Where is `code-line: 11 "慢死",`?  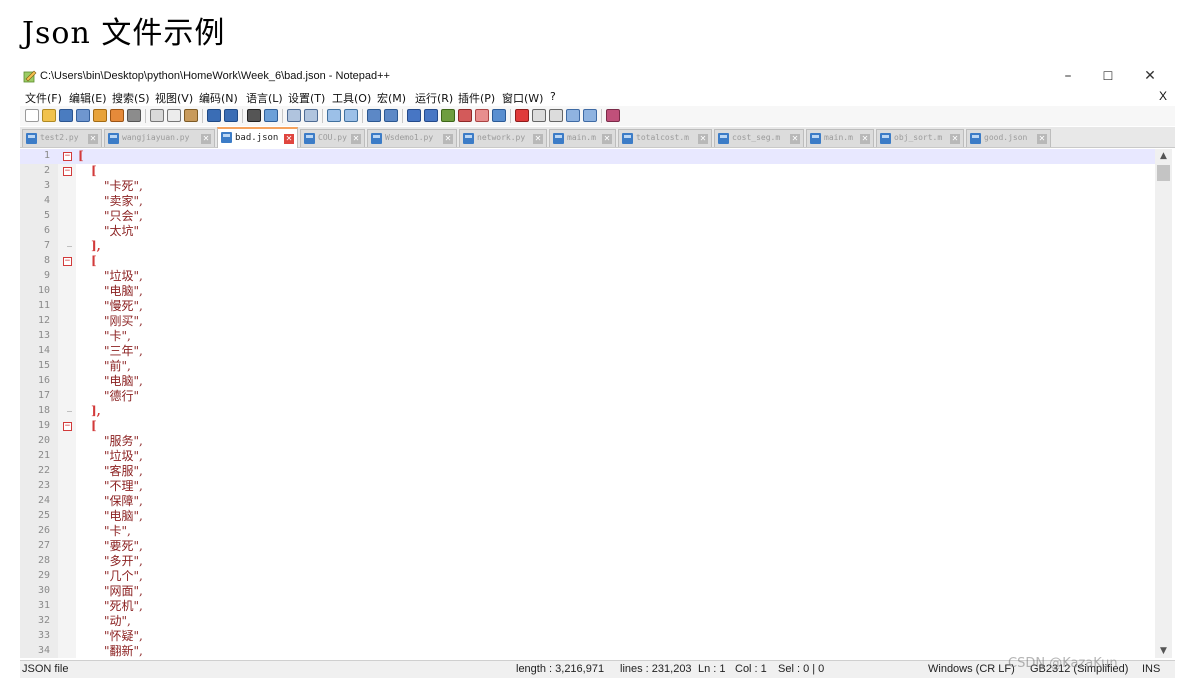
code-line: 11 "慢死", is located at coordinates (587, 306).